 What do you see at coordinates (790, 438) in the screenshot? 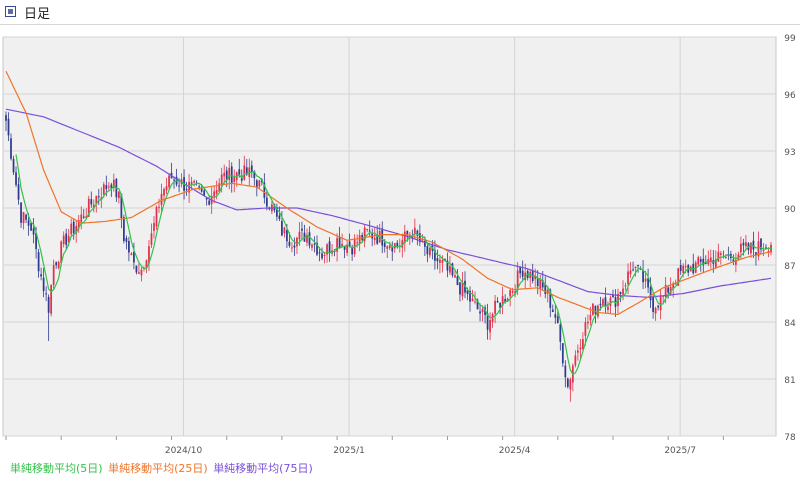
I see `y-tick-label: 78` at bounding box center [790, 438].